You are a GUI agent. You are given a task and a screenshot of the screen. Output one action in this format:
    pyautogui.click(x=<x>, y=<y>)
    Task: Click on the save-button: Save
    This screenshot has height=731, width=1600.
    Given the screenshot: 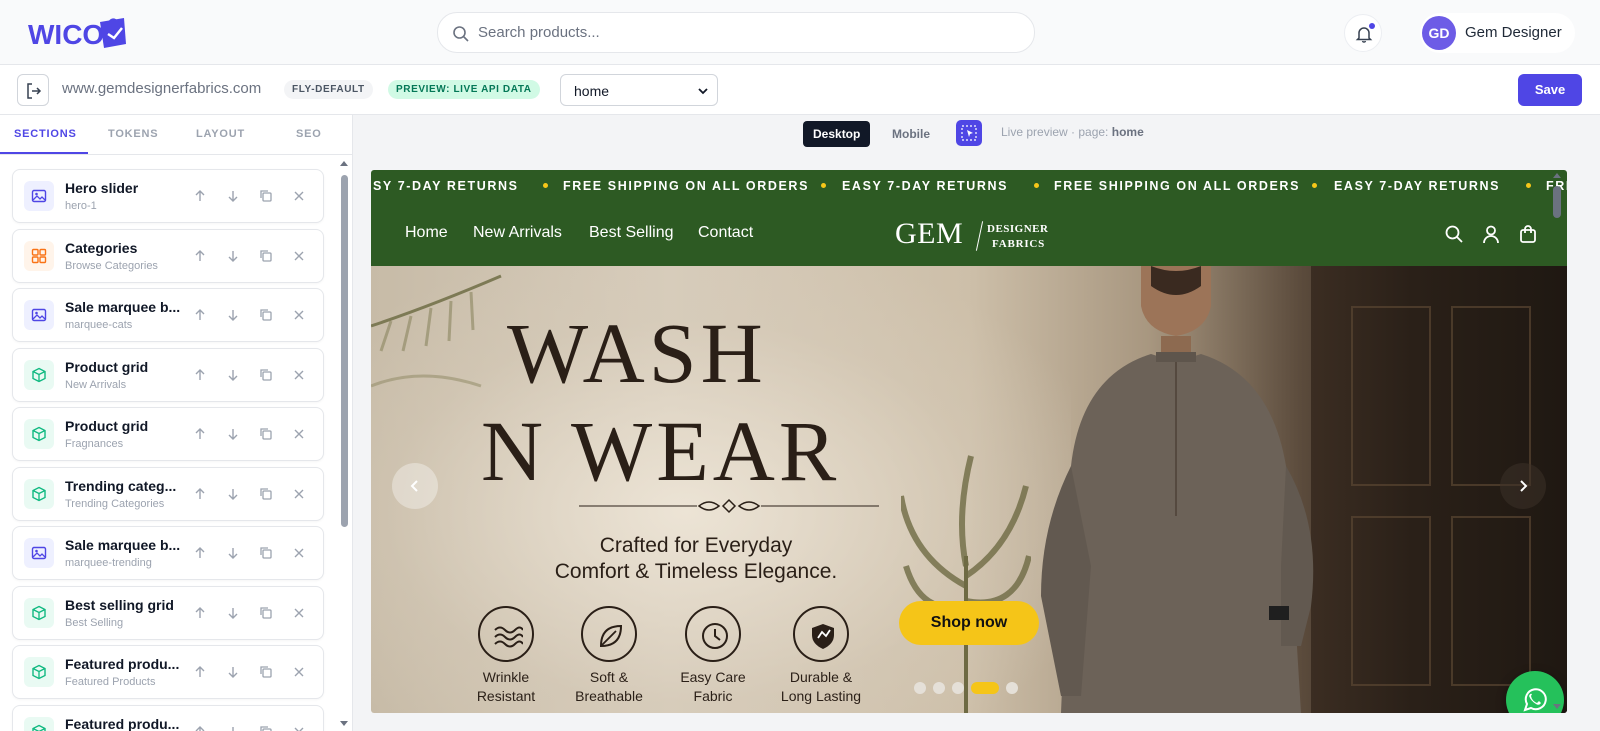 What is the action you would take?
    pyautogui.click(x=1550, y=90)
    